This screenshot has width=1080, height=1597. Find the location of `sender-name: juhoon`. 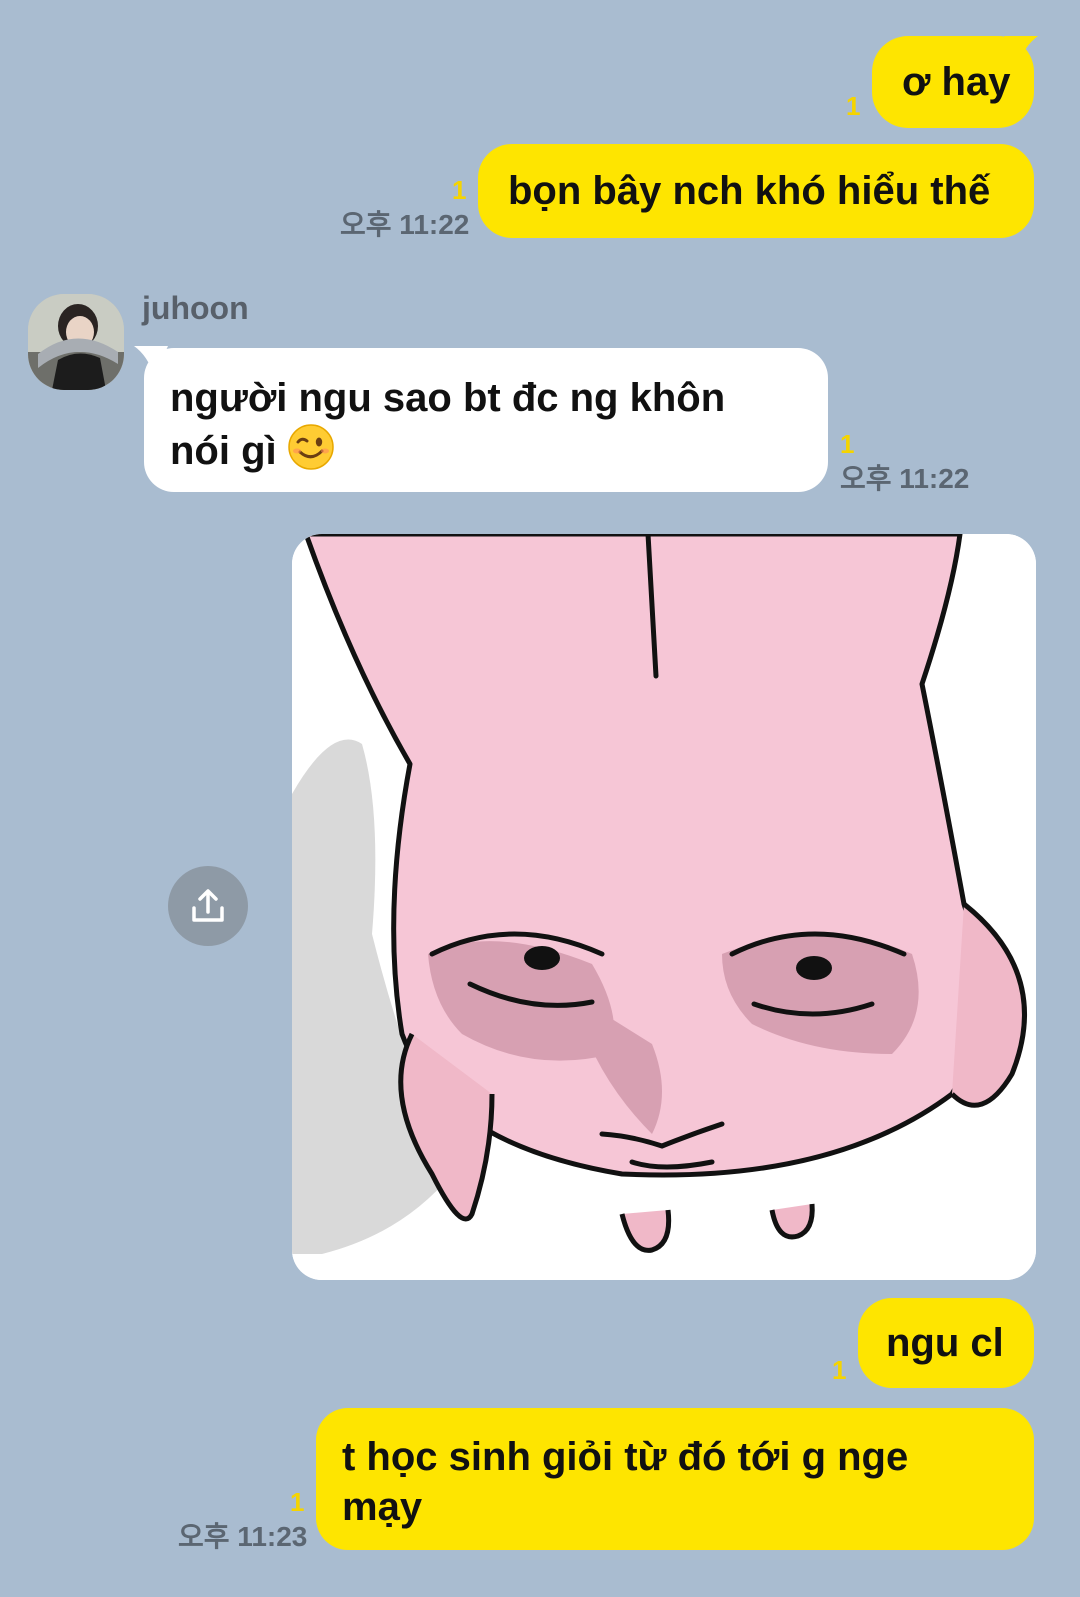

sender-name: juhoon is located at coordinates (195, 308).